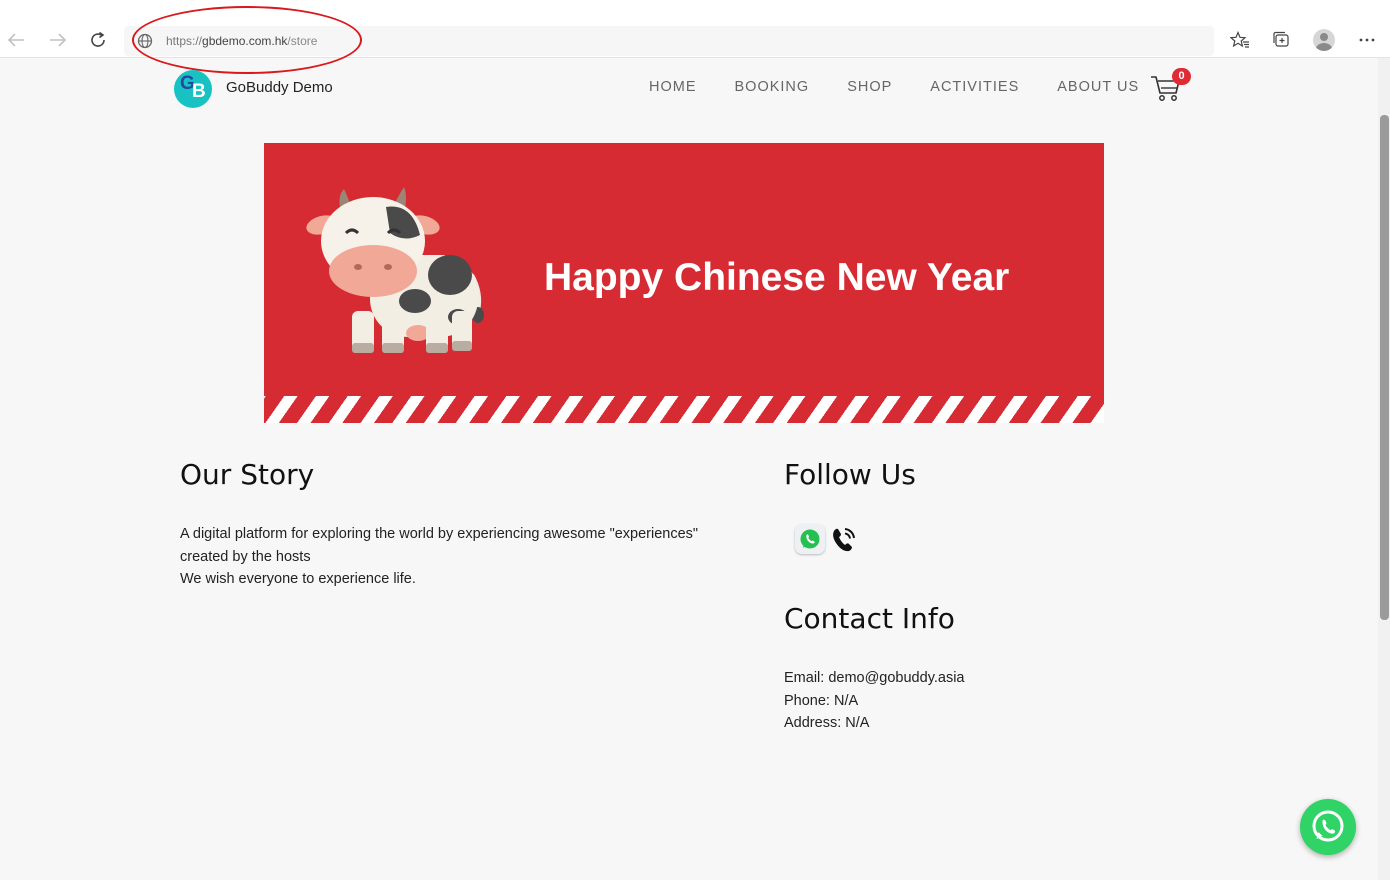 The image size is (1390, 880). I want to click on nav-shop: SHOP, so click(869, 87).